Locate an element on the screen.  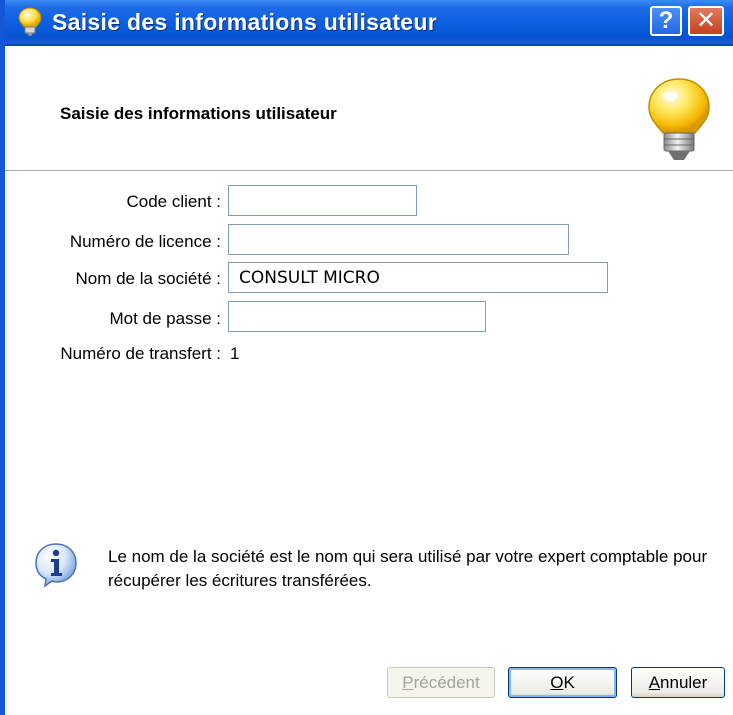
ok-button-label: K is located at coordinates (569, 682).